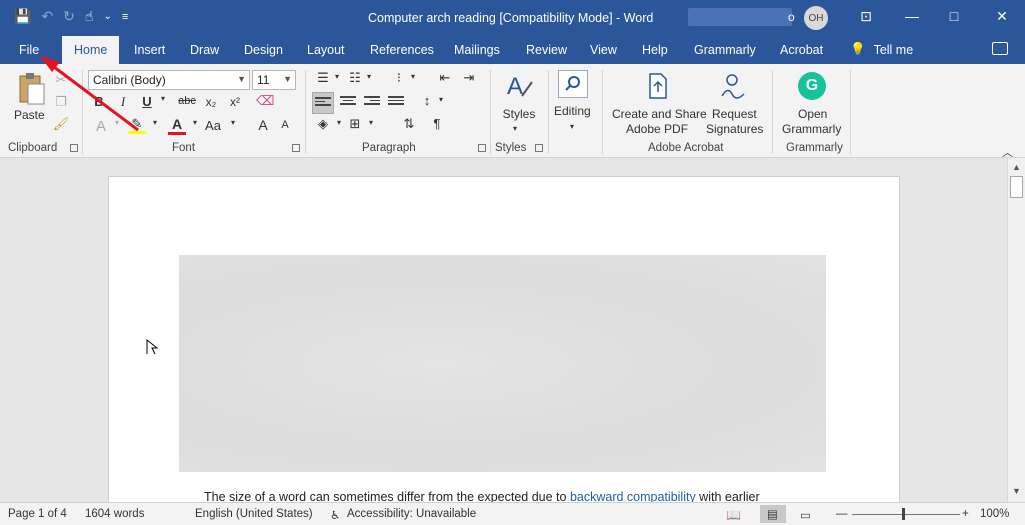  What do you see at coordinates (89, 16) in the screenshot?
I see `touch-mode-icon: ☝` at bounding box center [89, 16].